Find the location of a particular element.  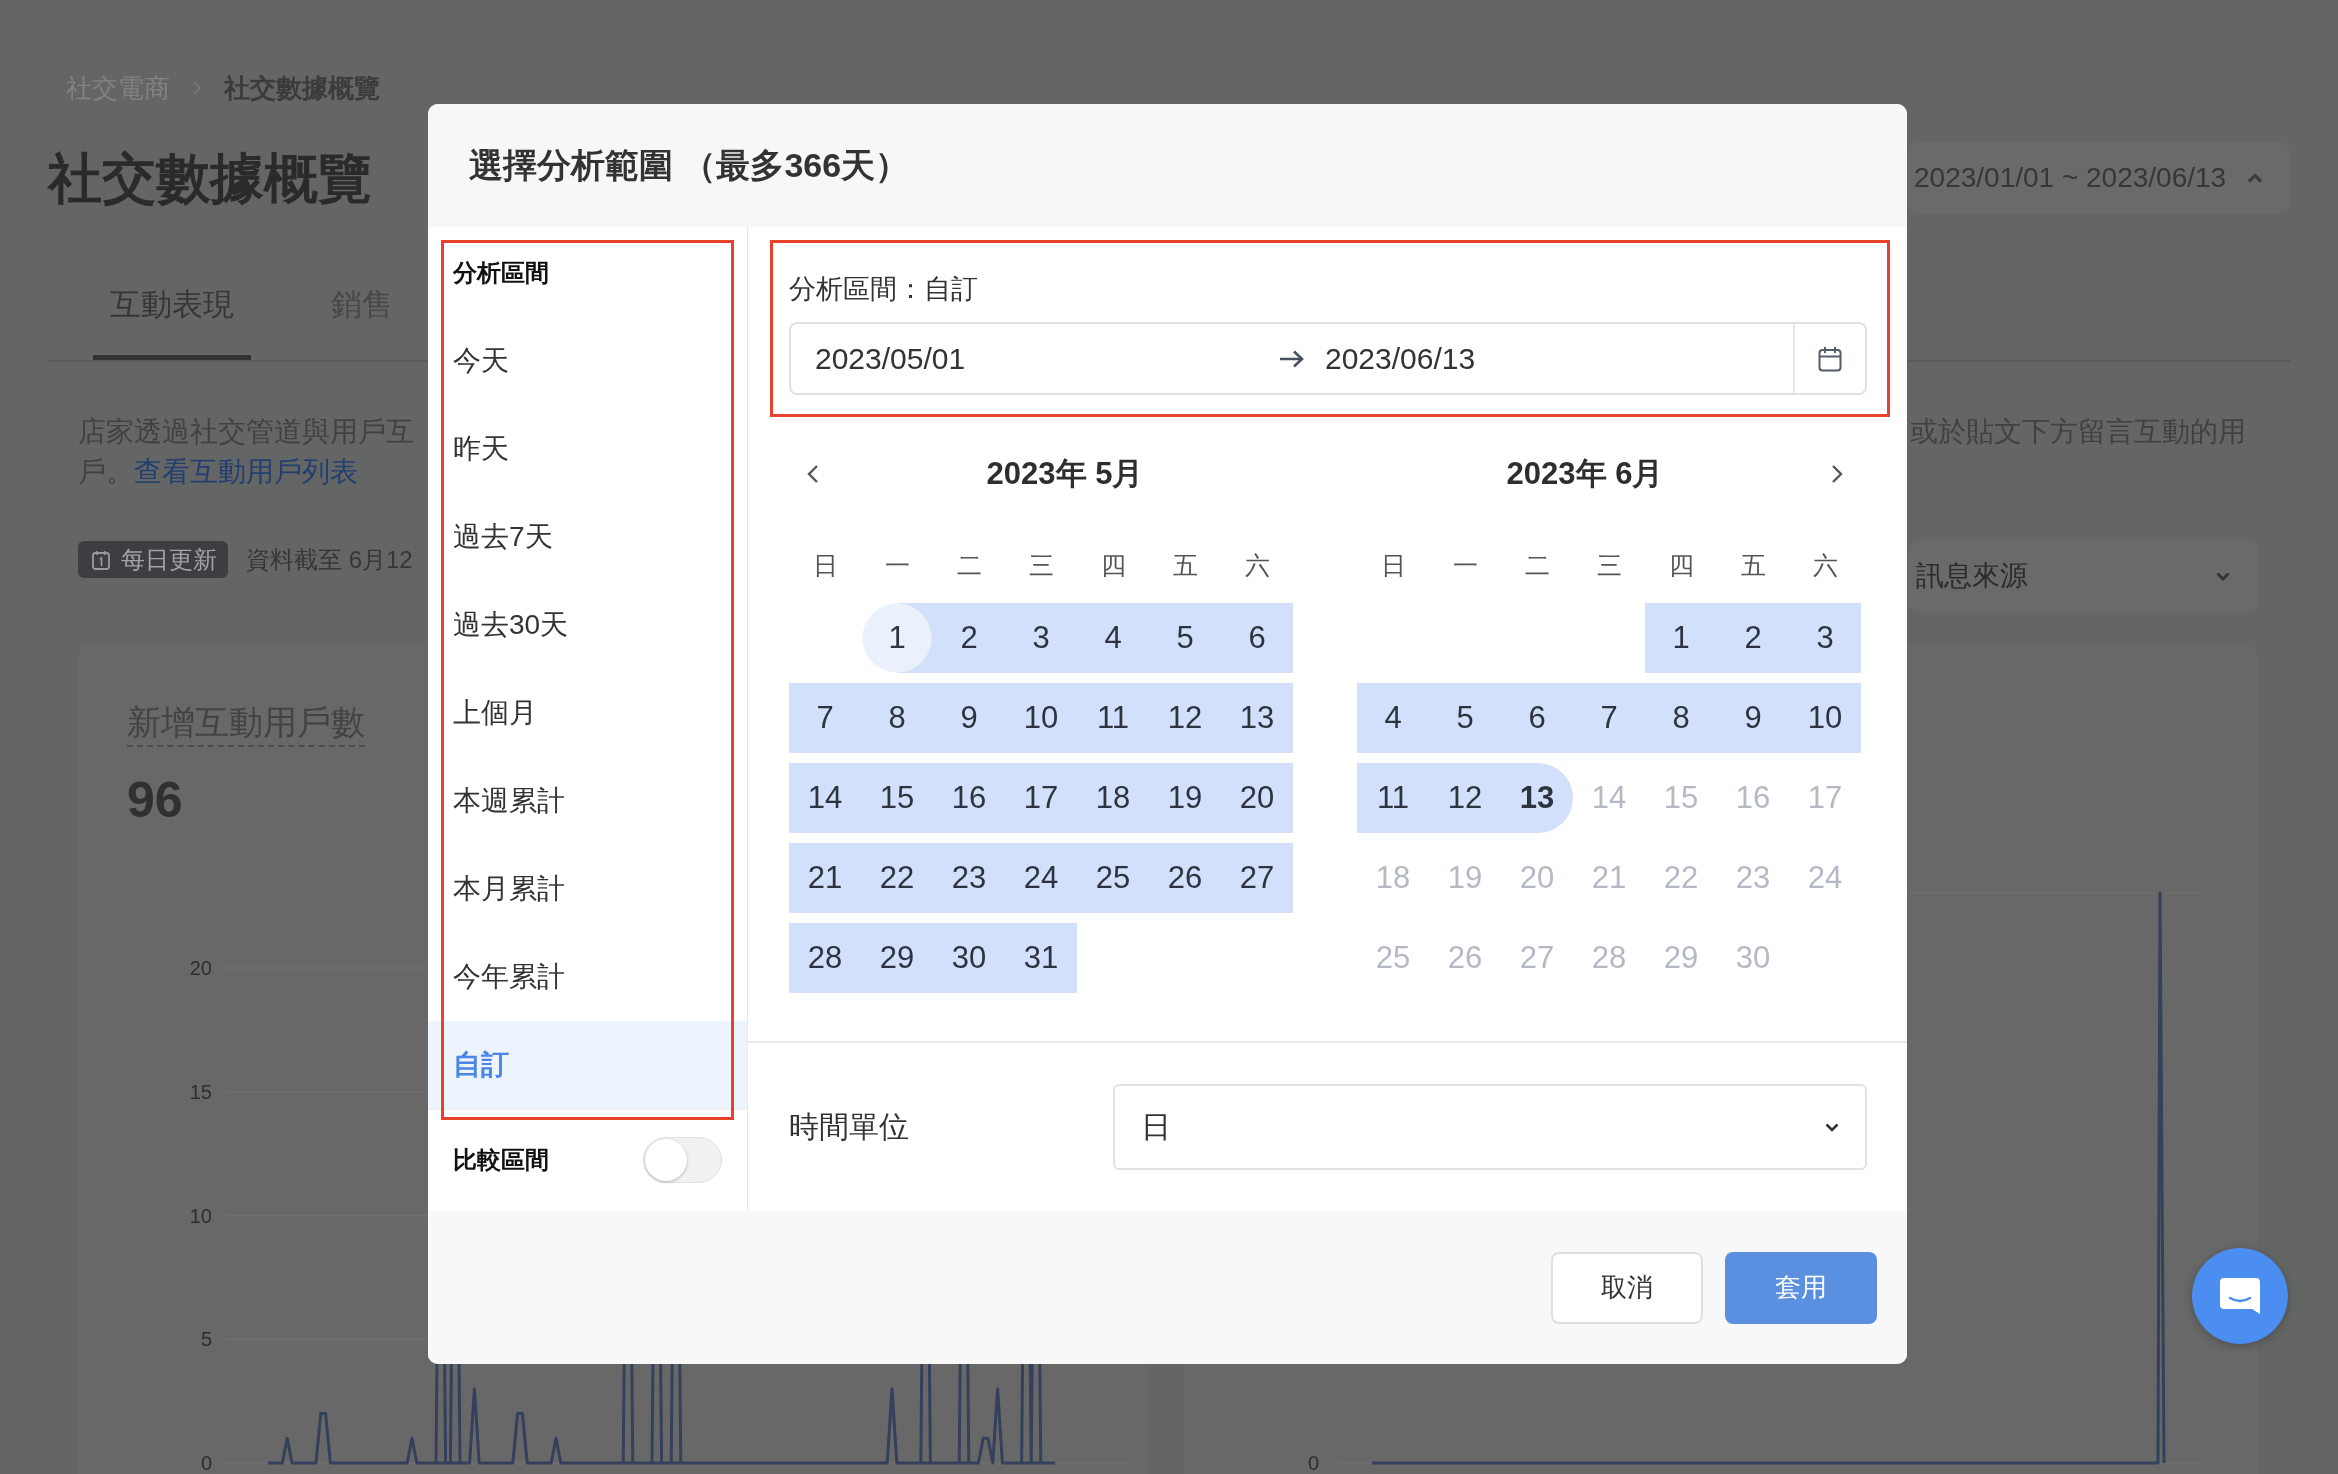

calendar-day: 22 is located at coordinates (897, 878).